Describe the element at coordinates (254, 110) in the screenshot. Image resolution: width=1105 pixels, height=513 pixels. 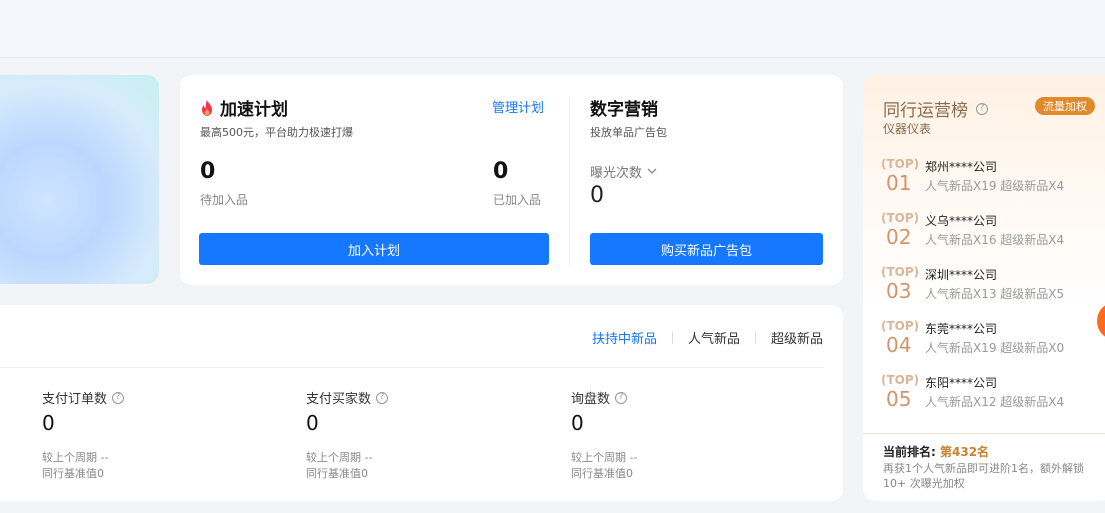
I see `accelerate-title-text: 加速计划` at that location.